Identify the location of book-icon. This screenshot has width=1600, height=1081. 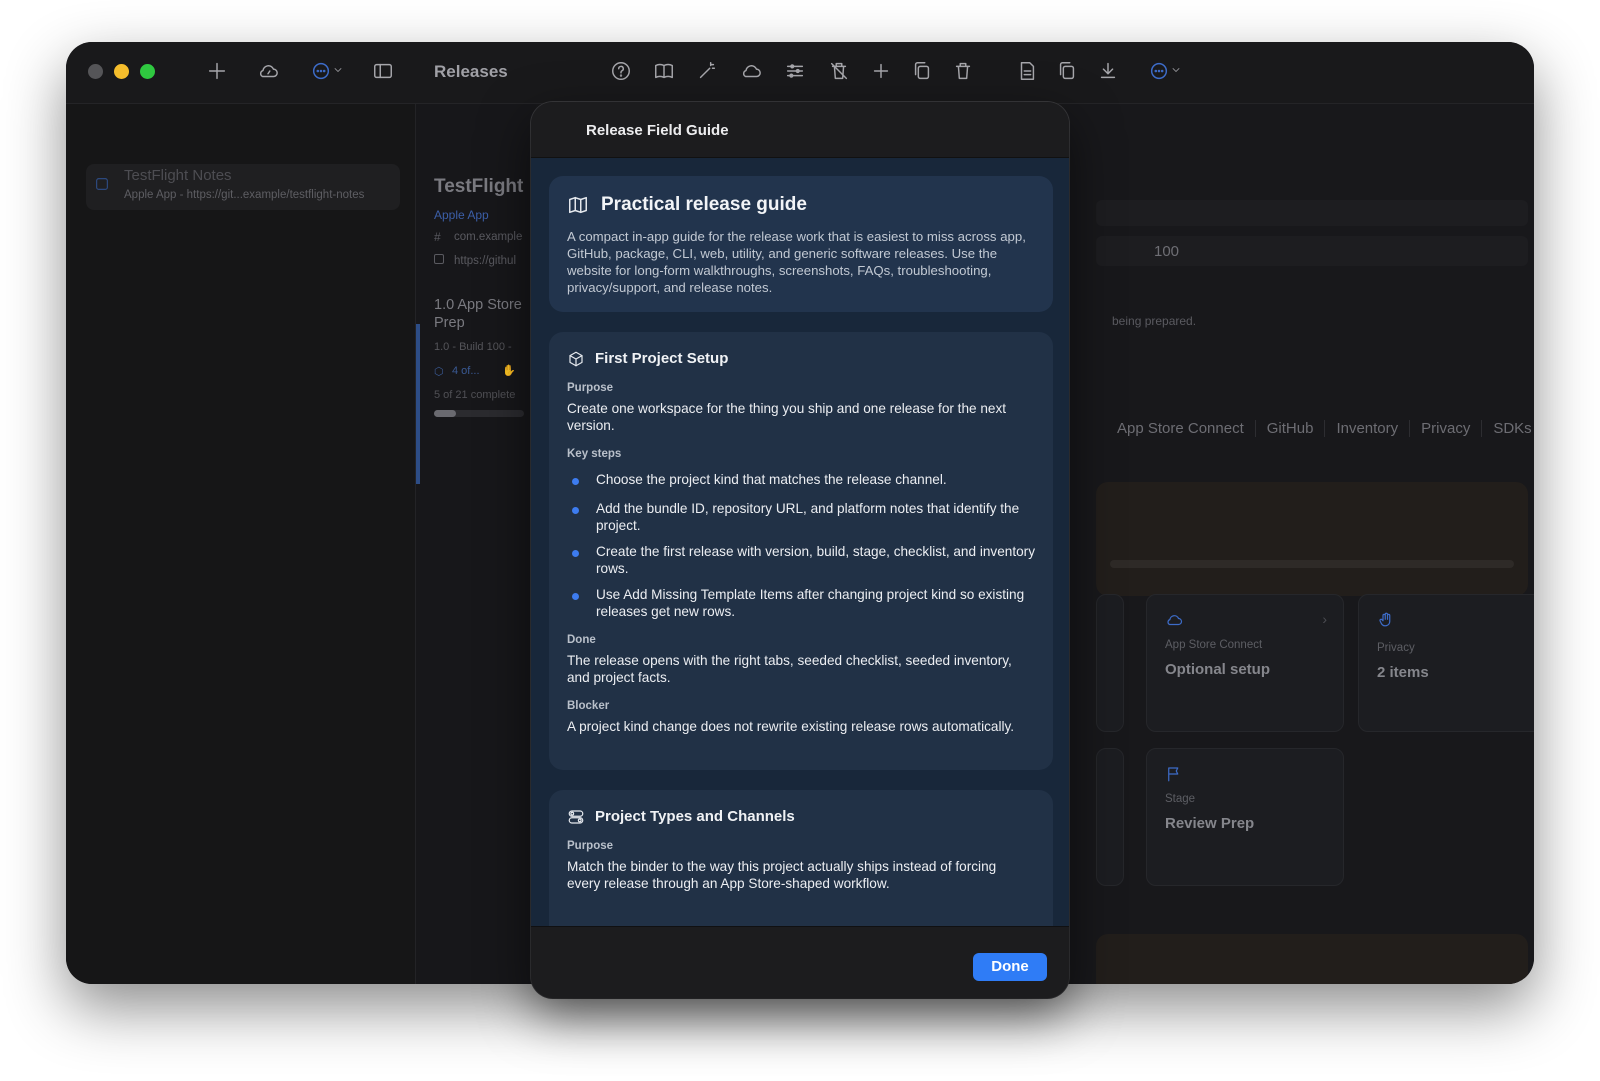
(664, 71).